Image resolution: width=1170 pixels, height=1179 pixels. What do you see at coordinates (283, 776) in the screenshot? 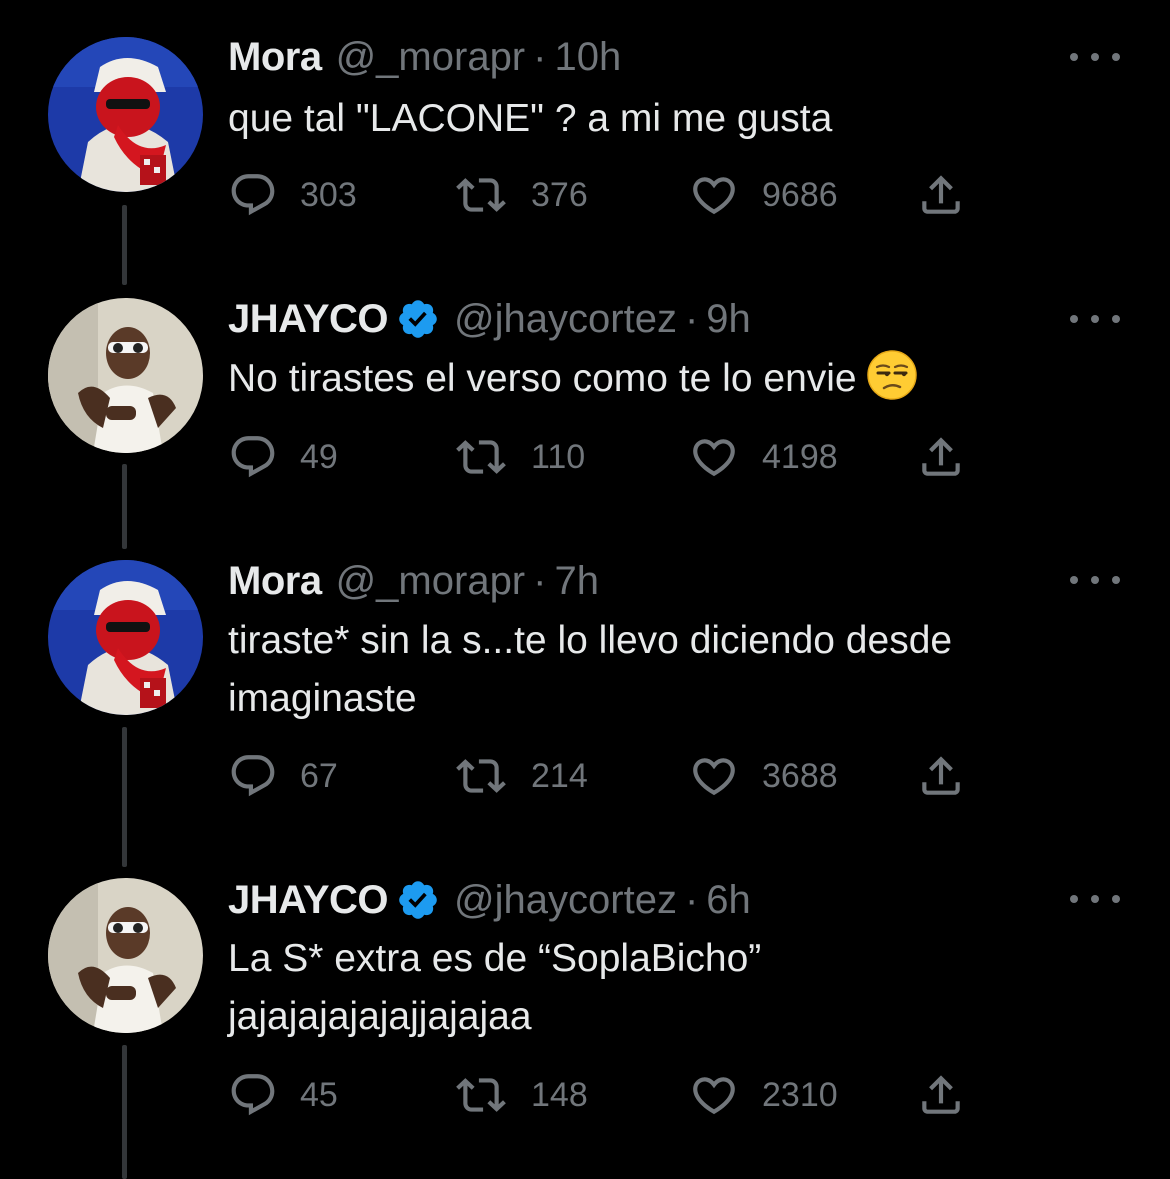
I see `reply-button: 67` at bounding box center [283, 776].